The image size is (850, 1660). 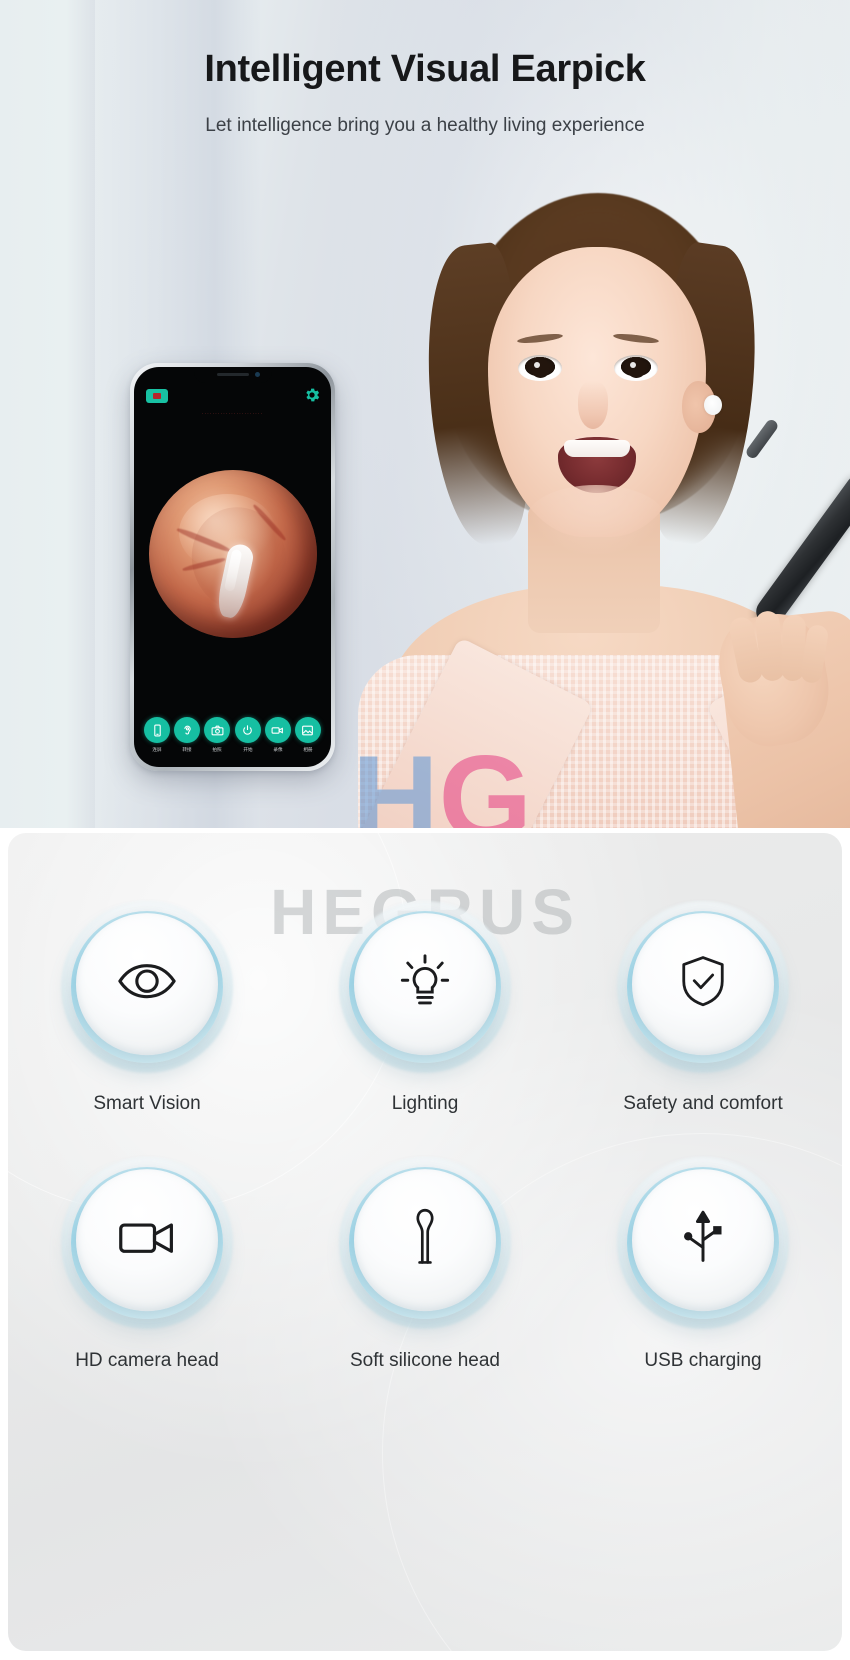 What do you see at coordinates (187, 750) in the screenshot?
I see `toolbar-label: 转接` at bounding box center [187, 750].